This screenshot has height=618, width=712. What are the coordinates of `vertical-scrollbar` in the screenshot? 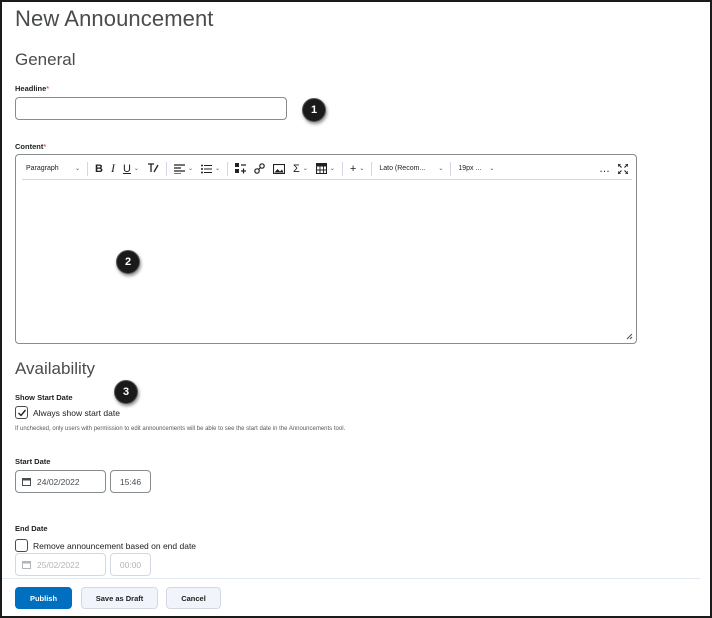 It's located at (705, 309).